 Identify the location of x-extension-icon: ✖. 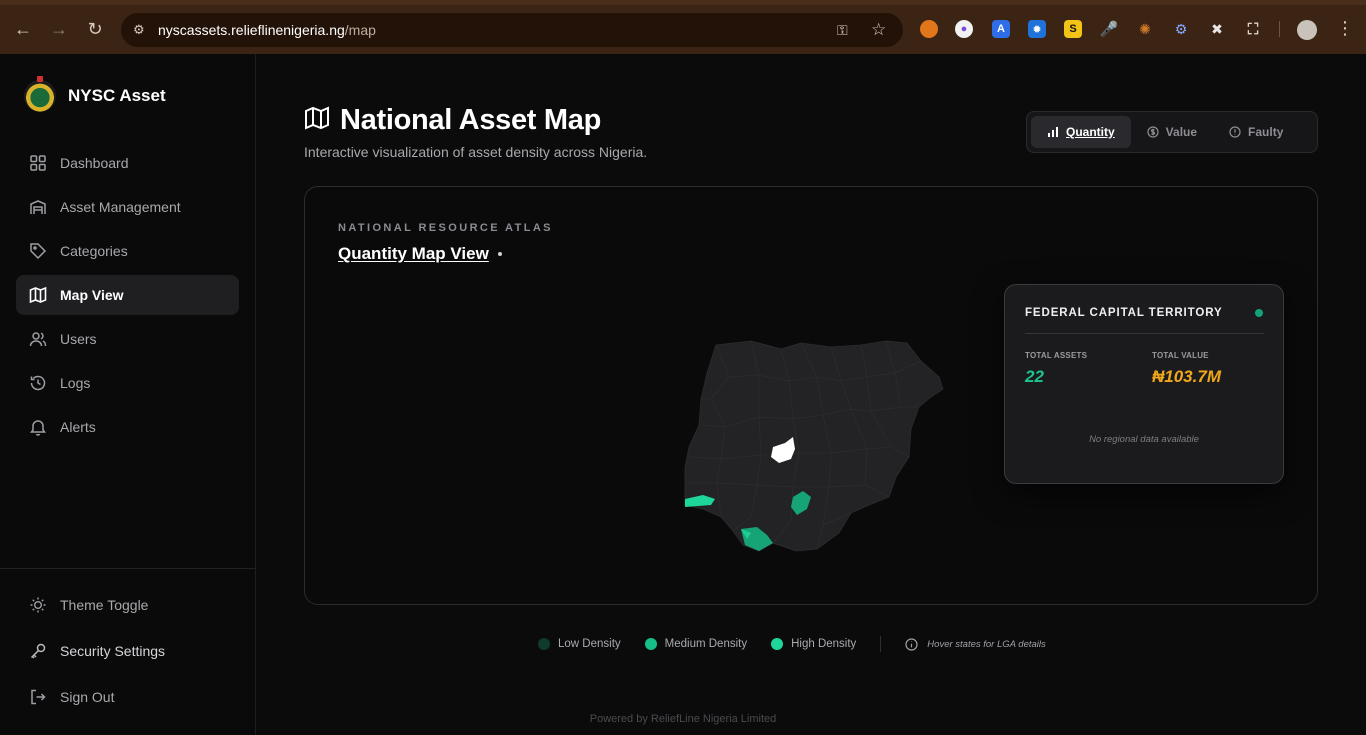
(1217, 29).